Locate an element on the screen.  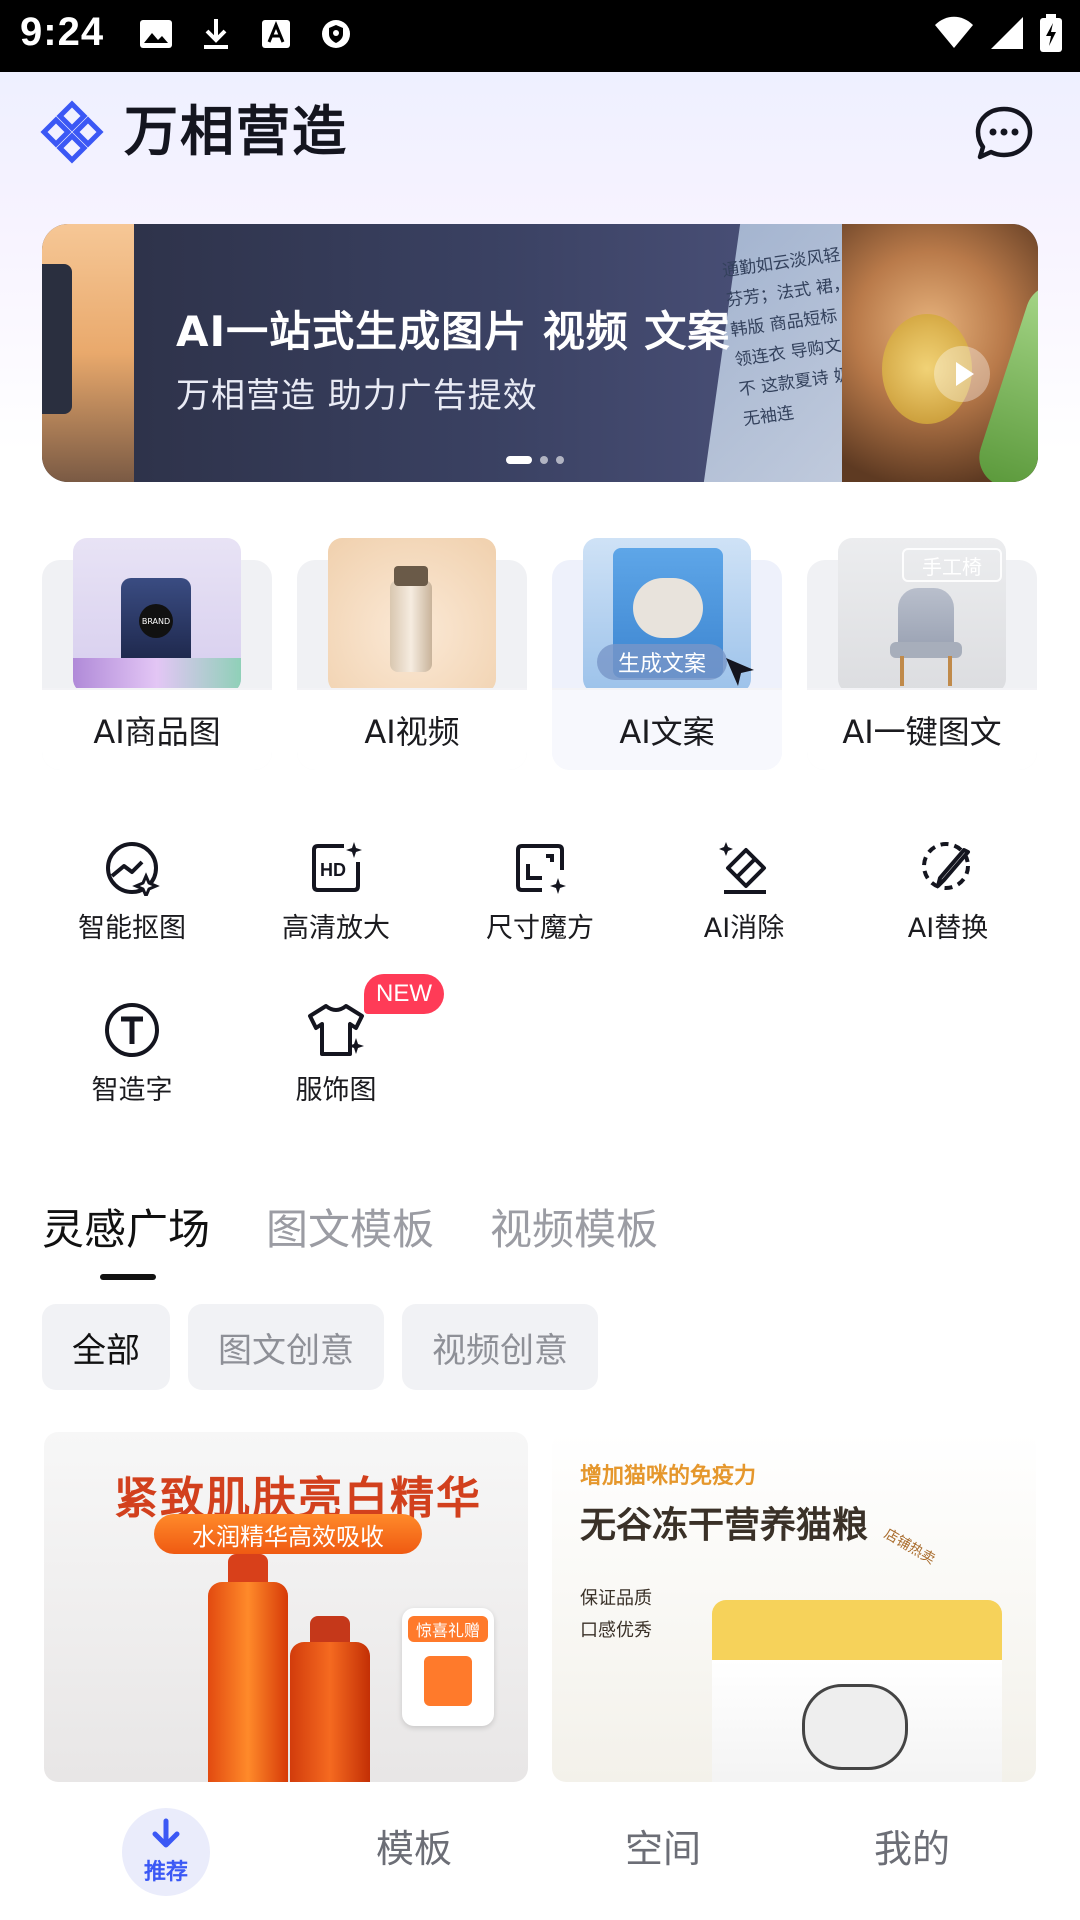
card-bullet: 口感优秀 is located at coordinates (616, 1630).